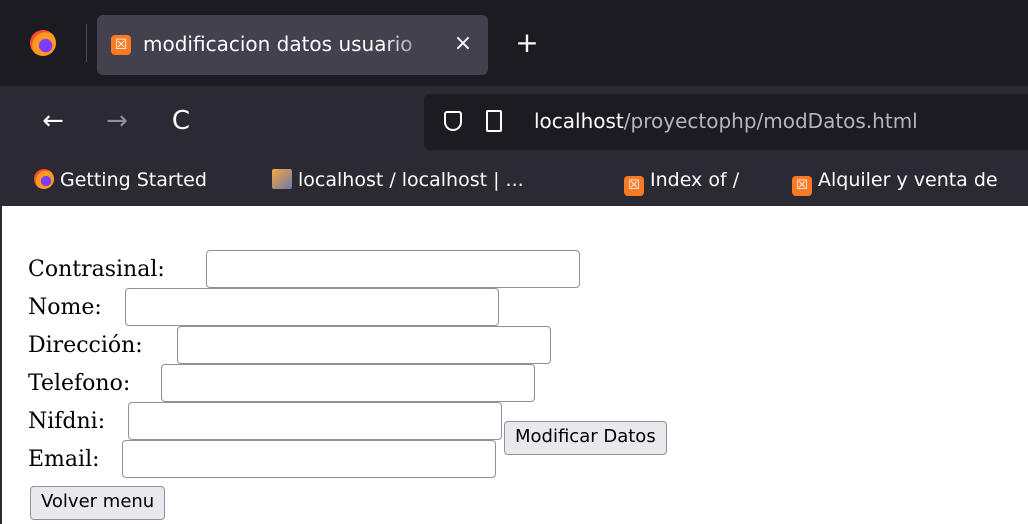  Describe the element at coordinates (64, 459) in the screenshot. I see `email-label: Email:` at that location.